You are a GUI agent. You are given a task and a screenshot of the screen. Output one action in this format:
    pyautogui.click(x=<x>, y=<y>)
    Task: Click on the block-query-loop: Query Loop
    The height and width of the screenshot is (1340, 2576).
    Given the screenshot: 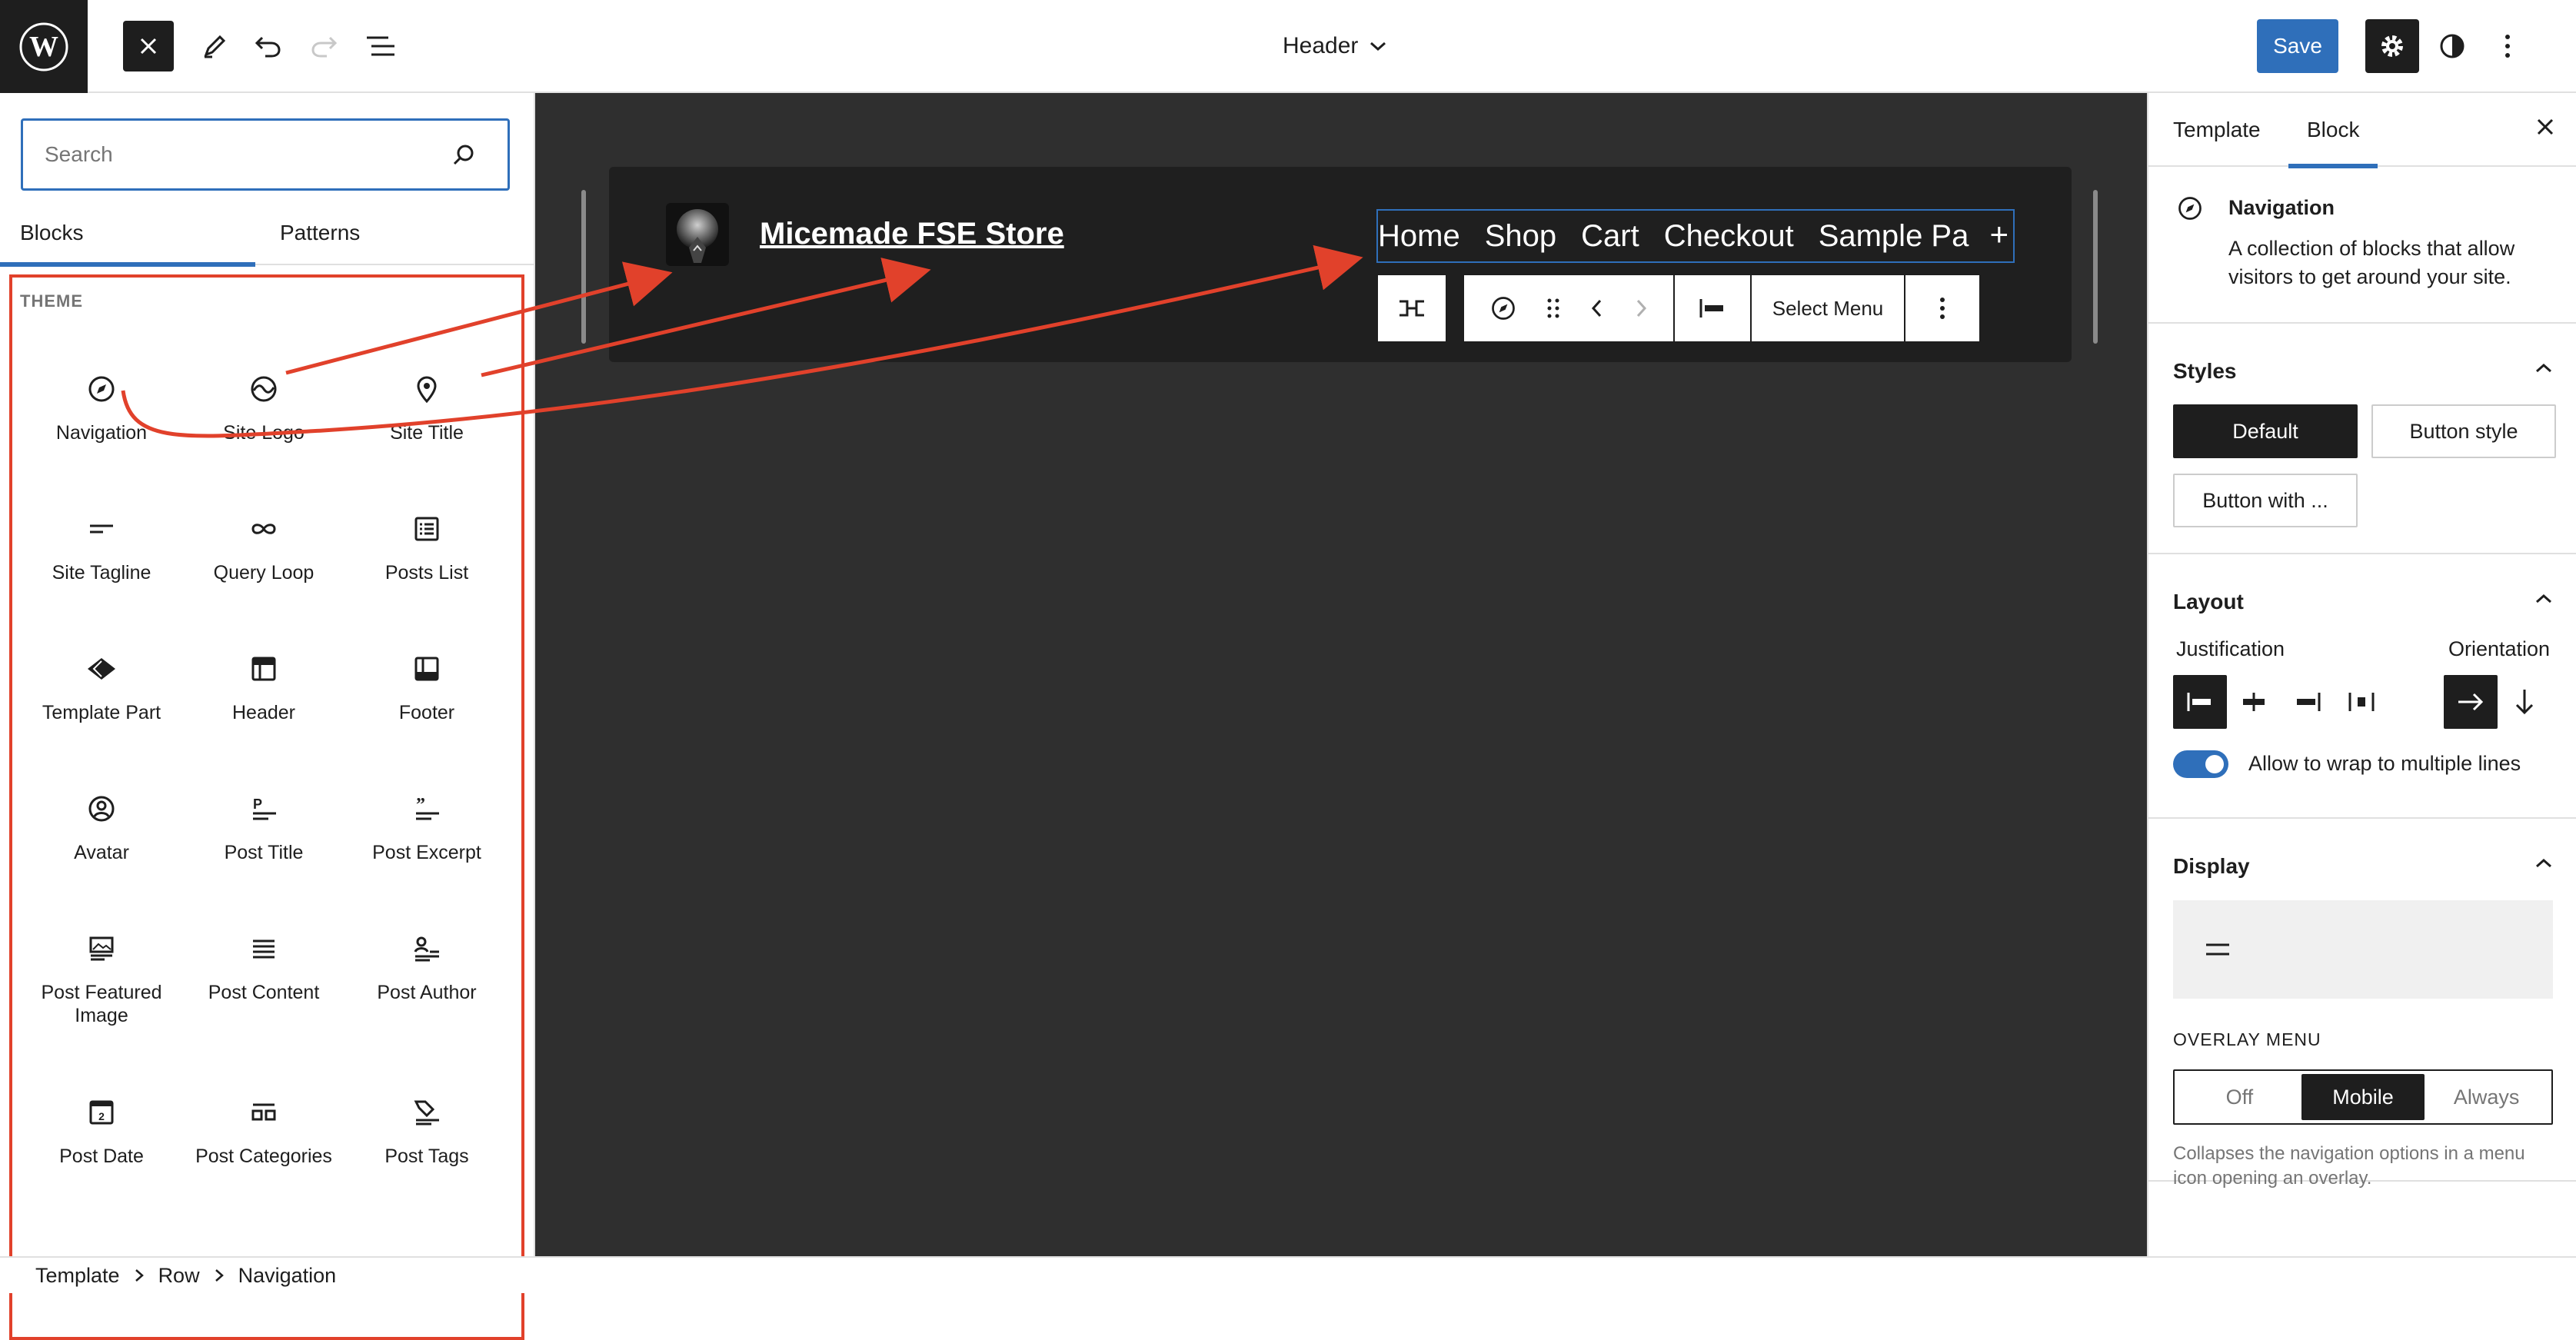 What is the action you would take?
    pyautogui.click(x=264, y=545)
    